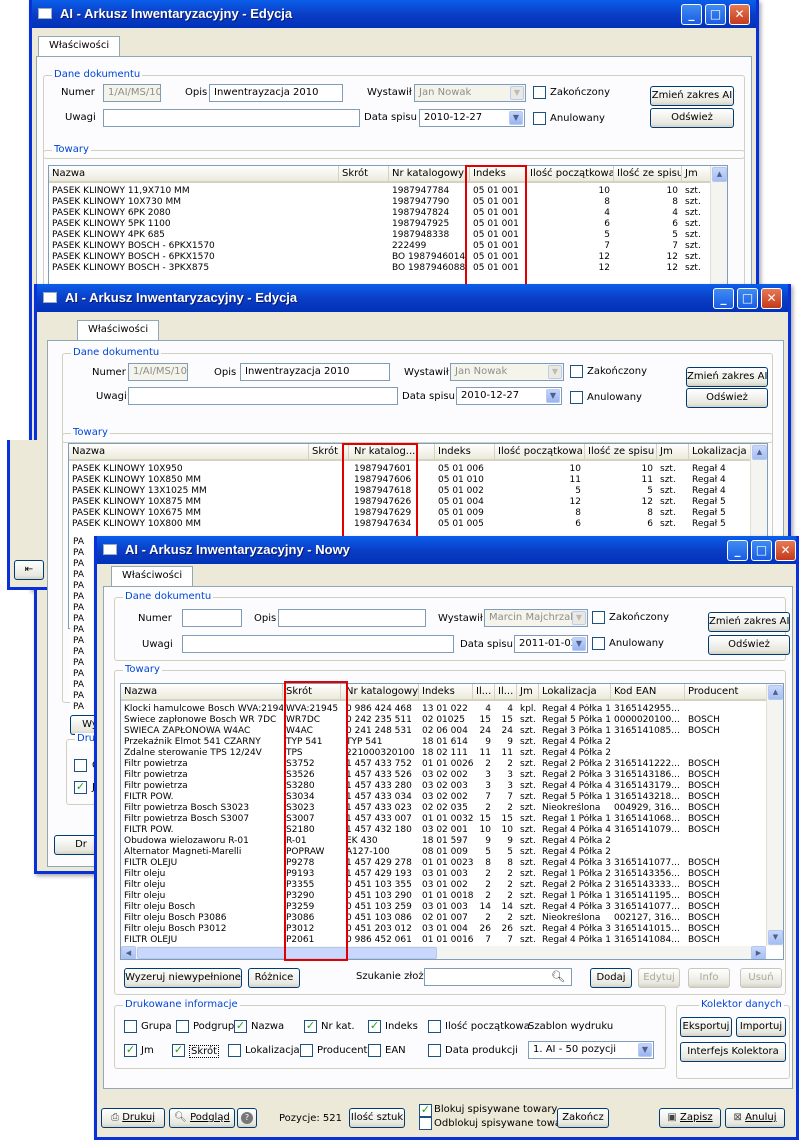  What do you see at coordinates (648, 174) in the screenshot?
I see `col-ilosc-ze-spisu: Ilość ze spisu` at bounding box center [648, 174].